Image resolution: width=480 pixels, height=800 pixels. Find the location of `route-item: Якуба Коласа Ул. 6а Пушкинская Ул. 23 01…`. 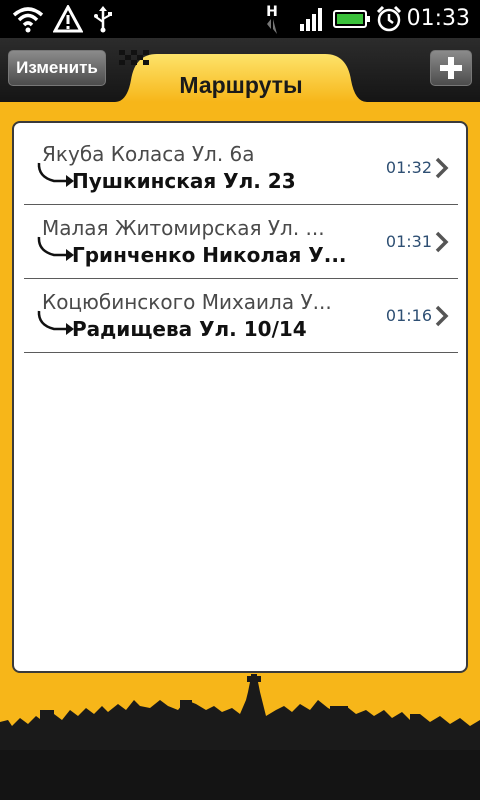

route-item: Якуба Коласа Ул. 6а Пушкинская Ул. 23 01… is located at coordinates (241, 168).